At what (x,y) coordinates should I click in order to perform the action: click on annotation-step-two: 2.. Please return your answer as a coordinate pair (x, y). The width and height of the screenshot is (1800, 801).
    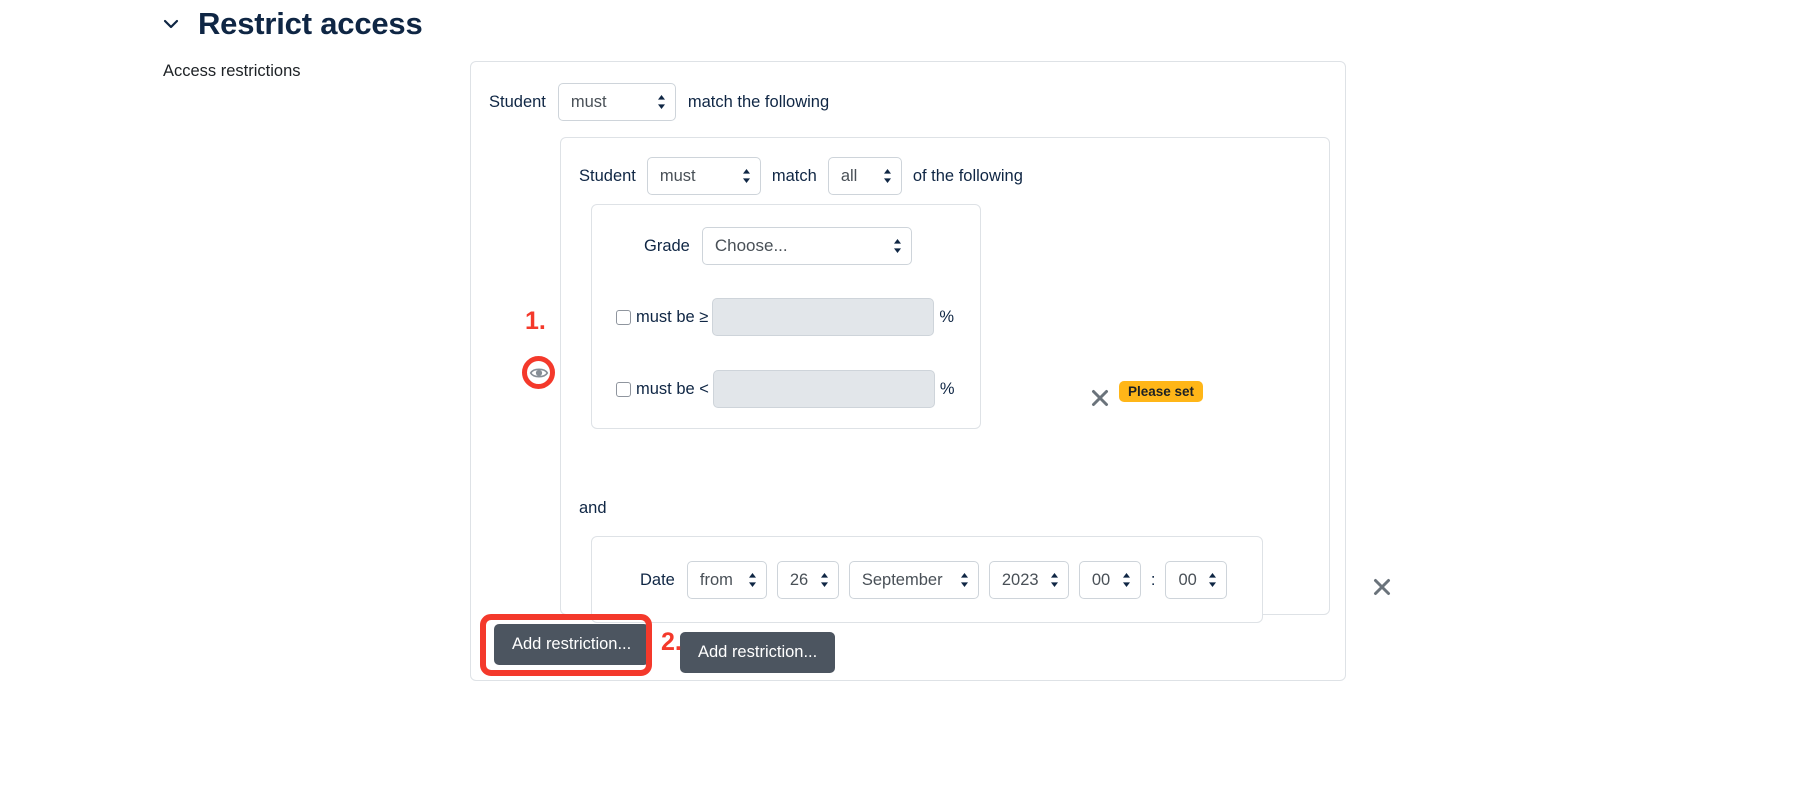
    Looking at the image, I should click on (671, 642).